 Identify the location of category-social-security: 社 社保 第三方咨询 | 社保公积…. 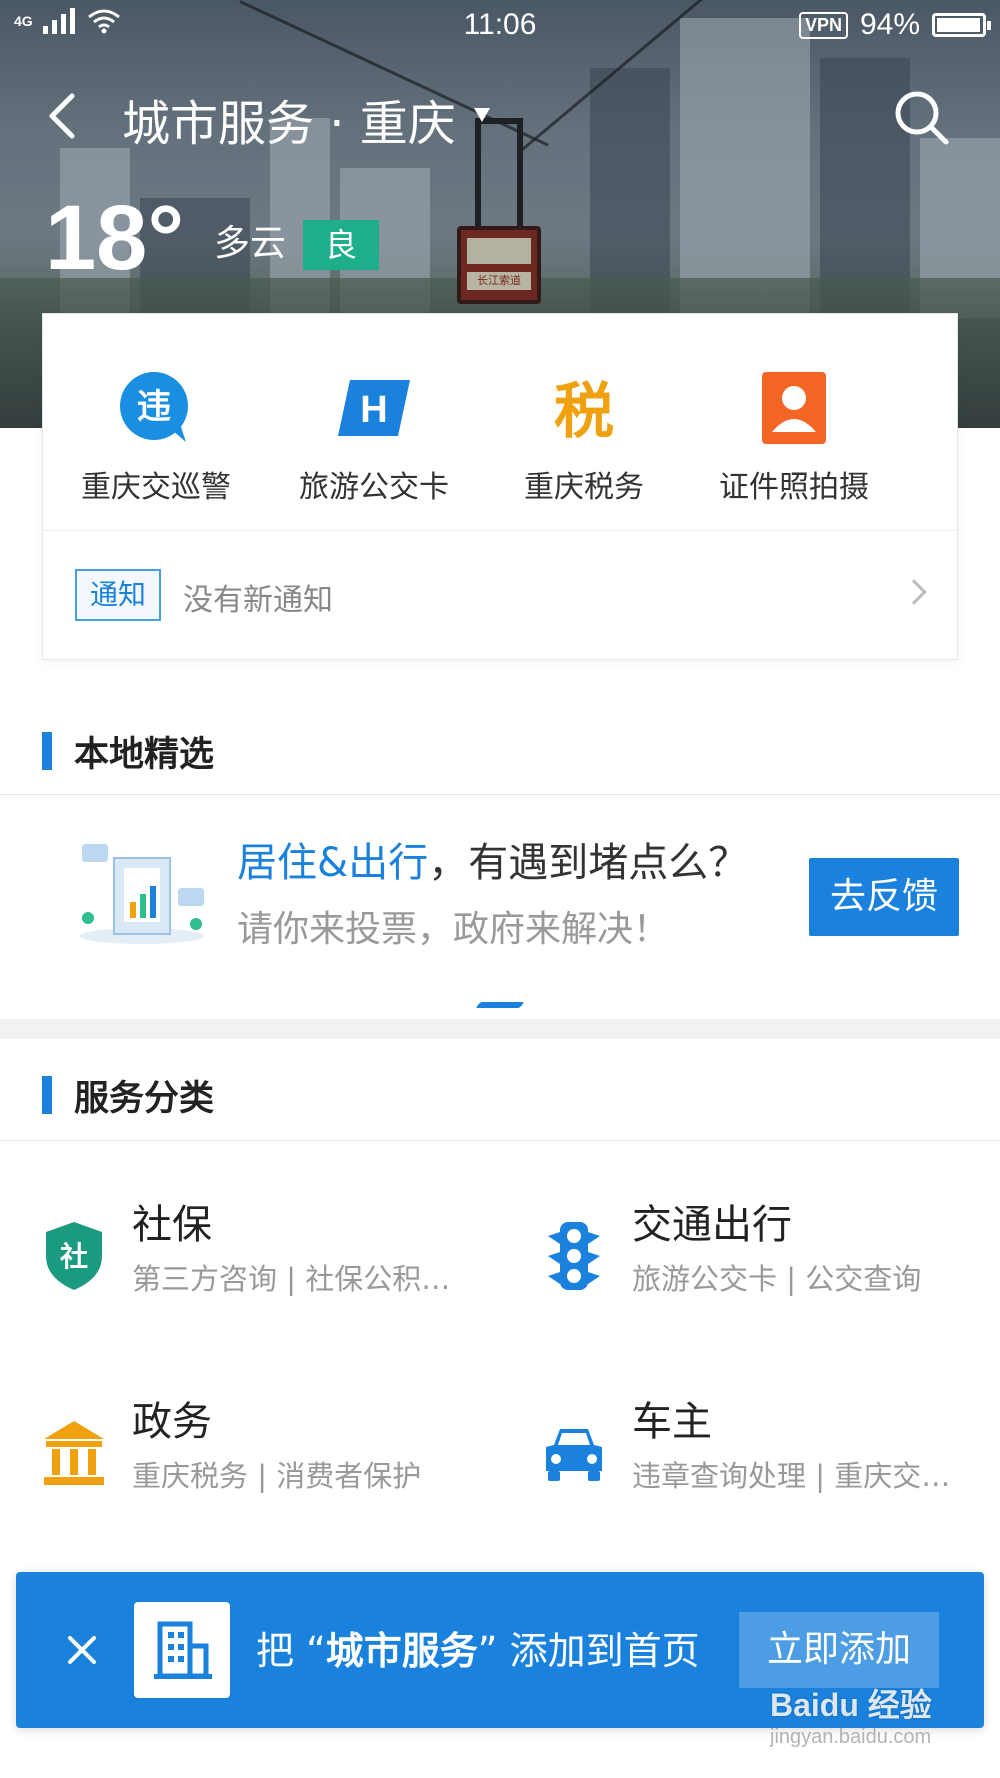
(282, 1264).